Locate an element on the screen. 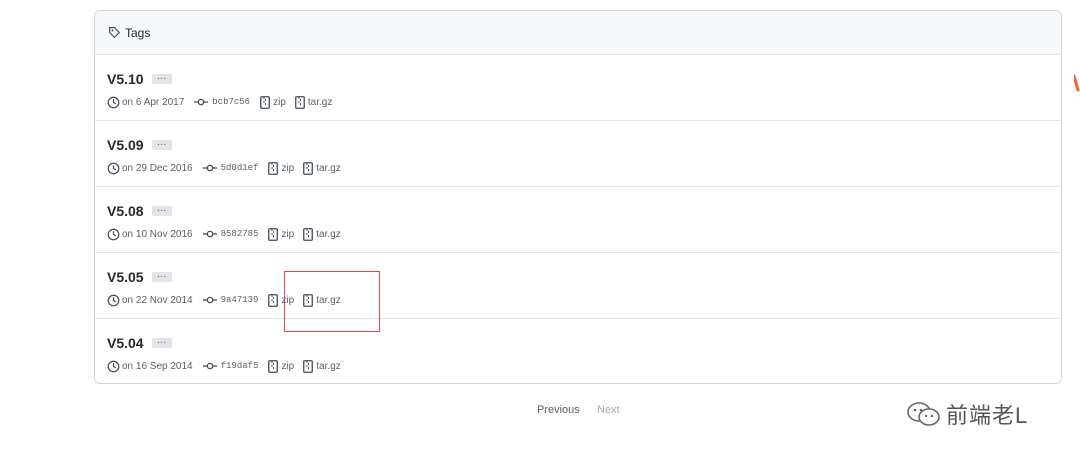 Image resolution: width=1080 pixels, height=464 pixels. tag-row: V5.10 … on 6 Apr 2017 bcb7c56 zip tar.gz is located at coordinates (578, 88).